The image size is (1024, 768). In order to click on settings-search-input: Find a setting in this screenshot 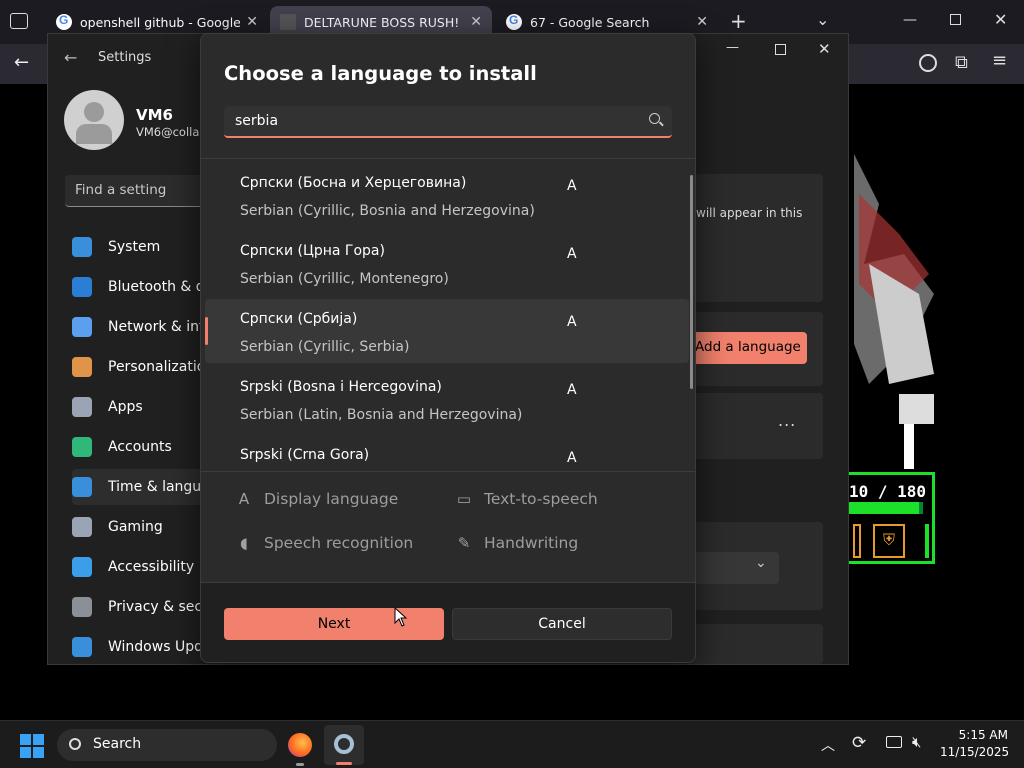, I will do `click(140, 191)`.